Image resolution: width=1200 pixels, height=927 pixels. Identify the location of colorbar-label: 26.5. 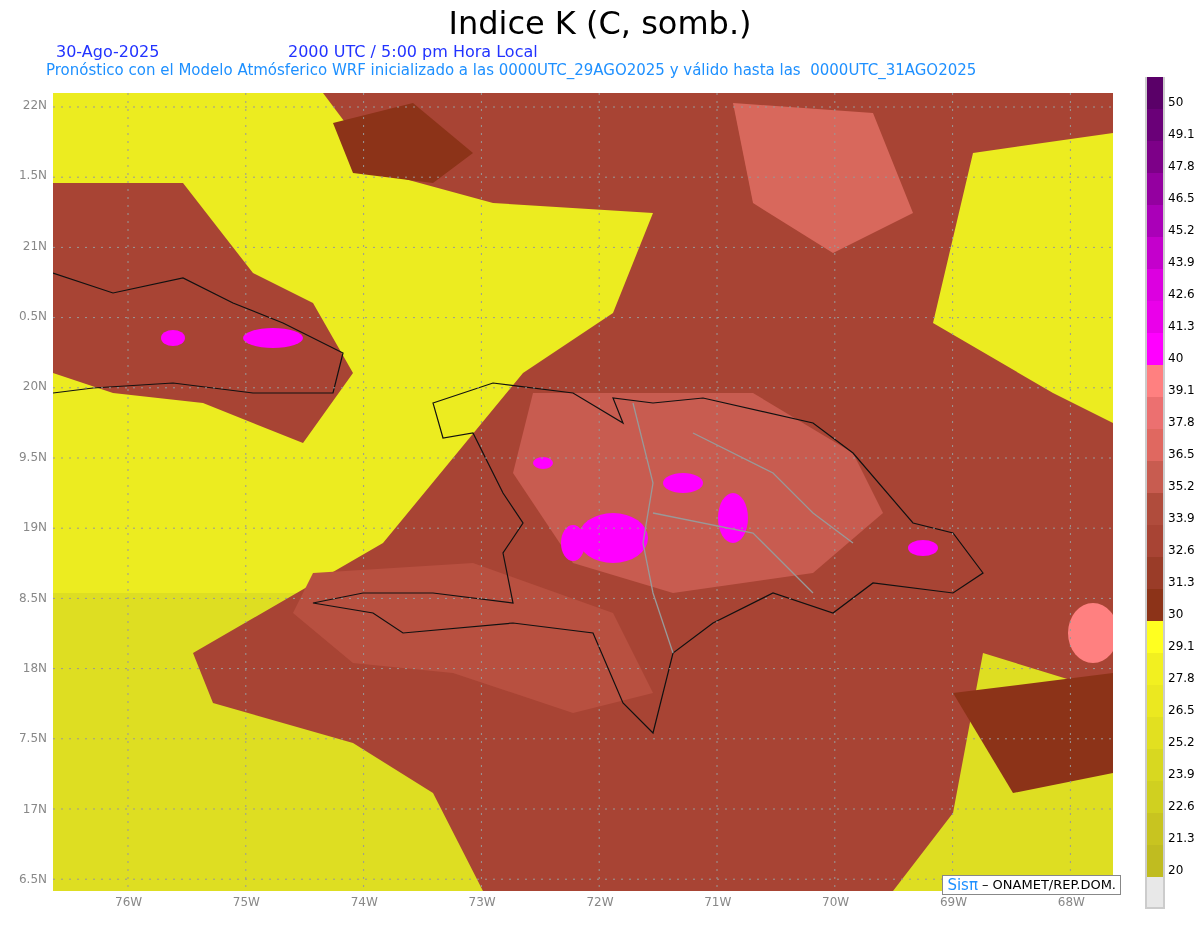
(1181, 710).